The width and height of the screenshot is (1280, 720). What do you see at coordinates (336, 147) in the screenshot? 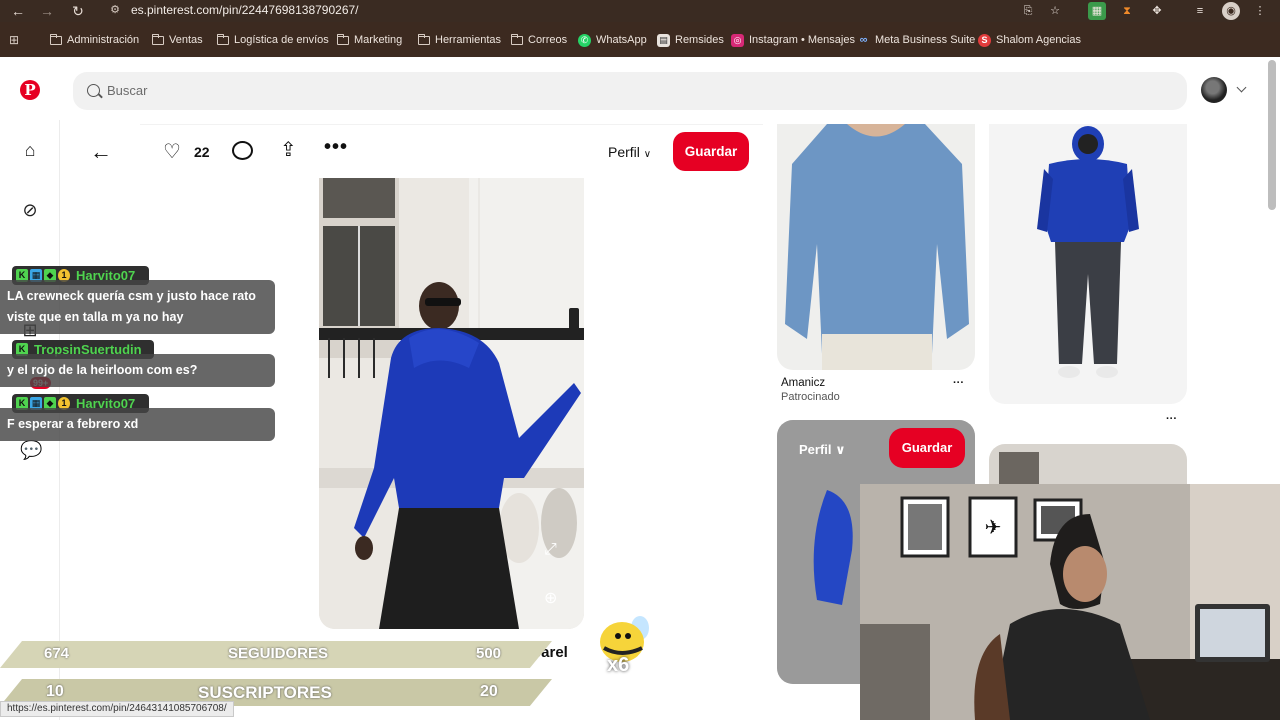
I see `more-options-icon: •••` at bounding box center [336, 147].